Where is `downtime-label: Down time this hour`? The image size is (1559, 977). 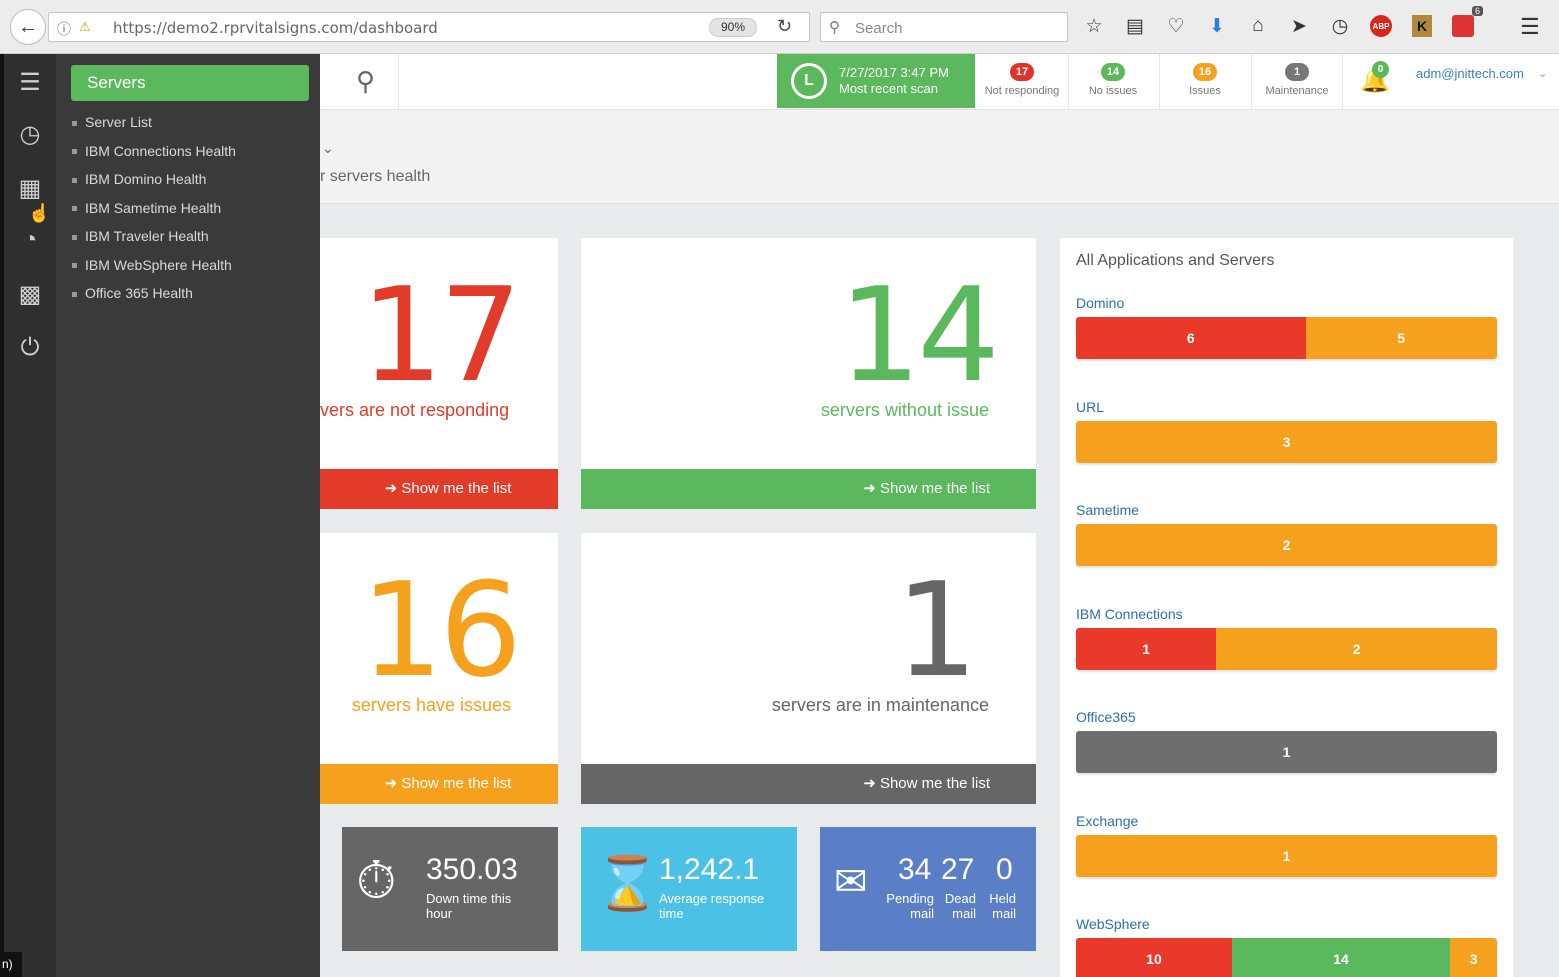 downtime-label: Down time this hour is located at coordinates (469, 906).